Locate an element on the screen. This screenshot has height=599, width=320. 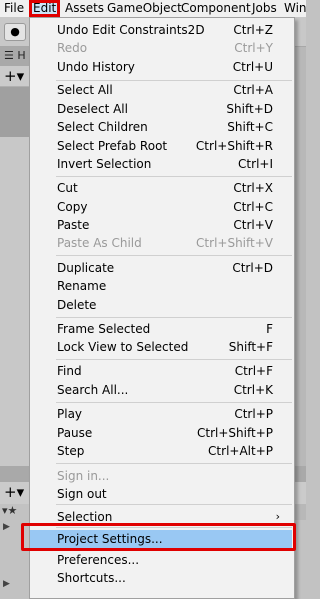
menu-item-label: Undo History is located at coordinates (96, 67).